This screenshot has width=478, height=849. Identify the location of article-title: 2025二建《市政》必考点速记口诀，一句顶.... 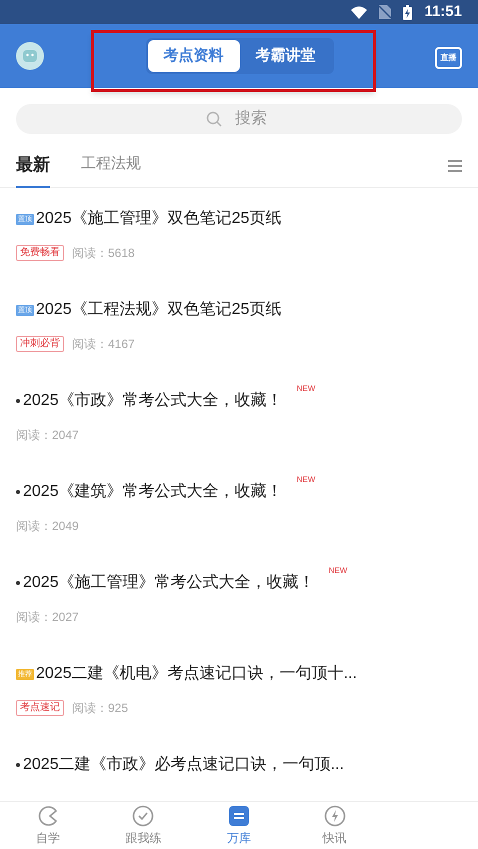
(183, 765).